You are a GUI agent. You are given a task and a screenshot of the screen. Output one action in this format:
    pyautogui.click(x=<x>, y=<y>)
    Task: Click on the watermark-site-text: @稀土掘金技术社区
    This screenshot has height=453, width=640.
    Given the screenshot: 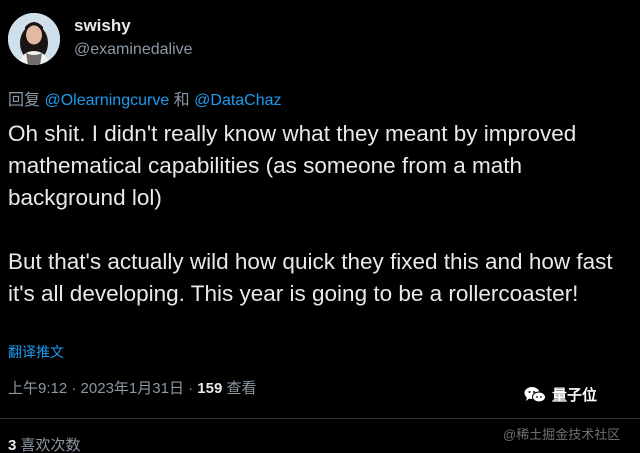 What is the action you would take?
    pyautogui.click(x=562, y=434)
    